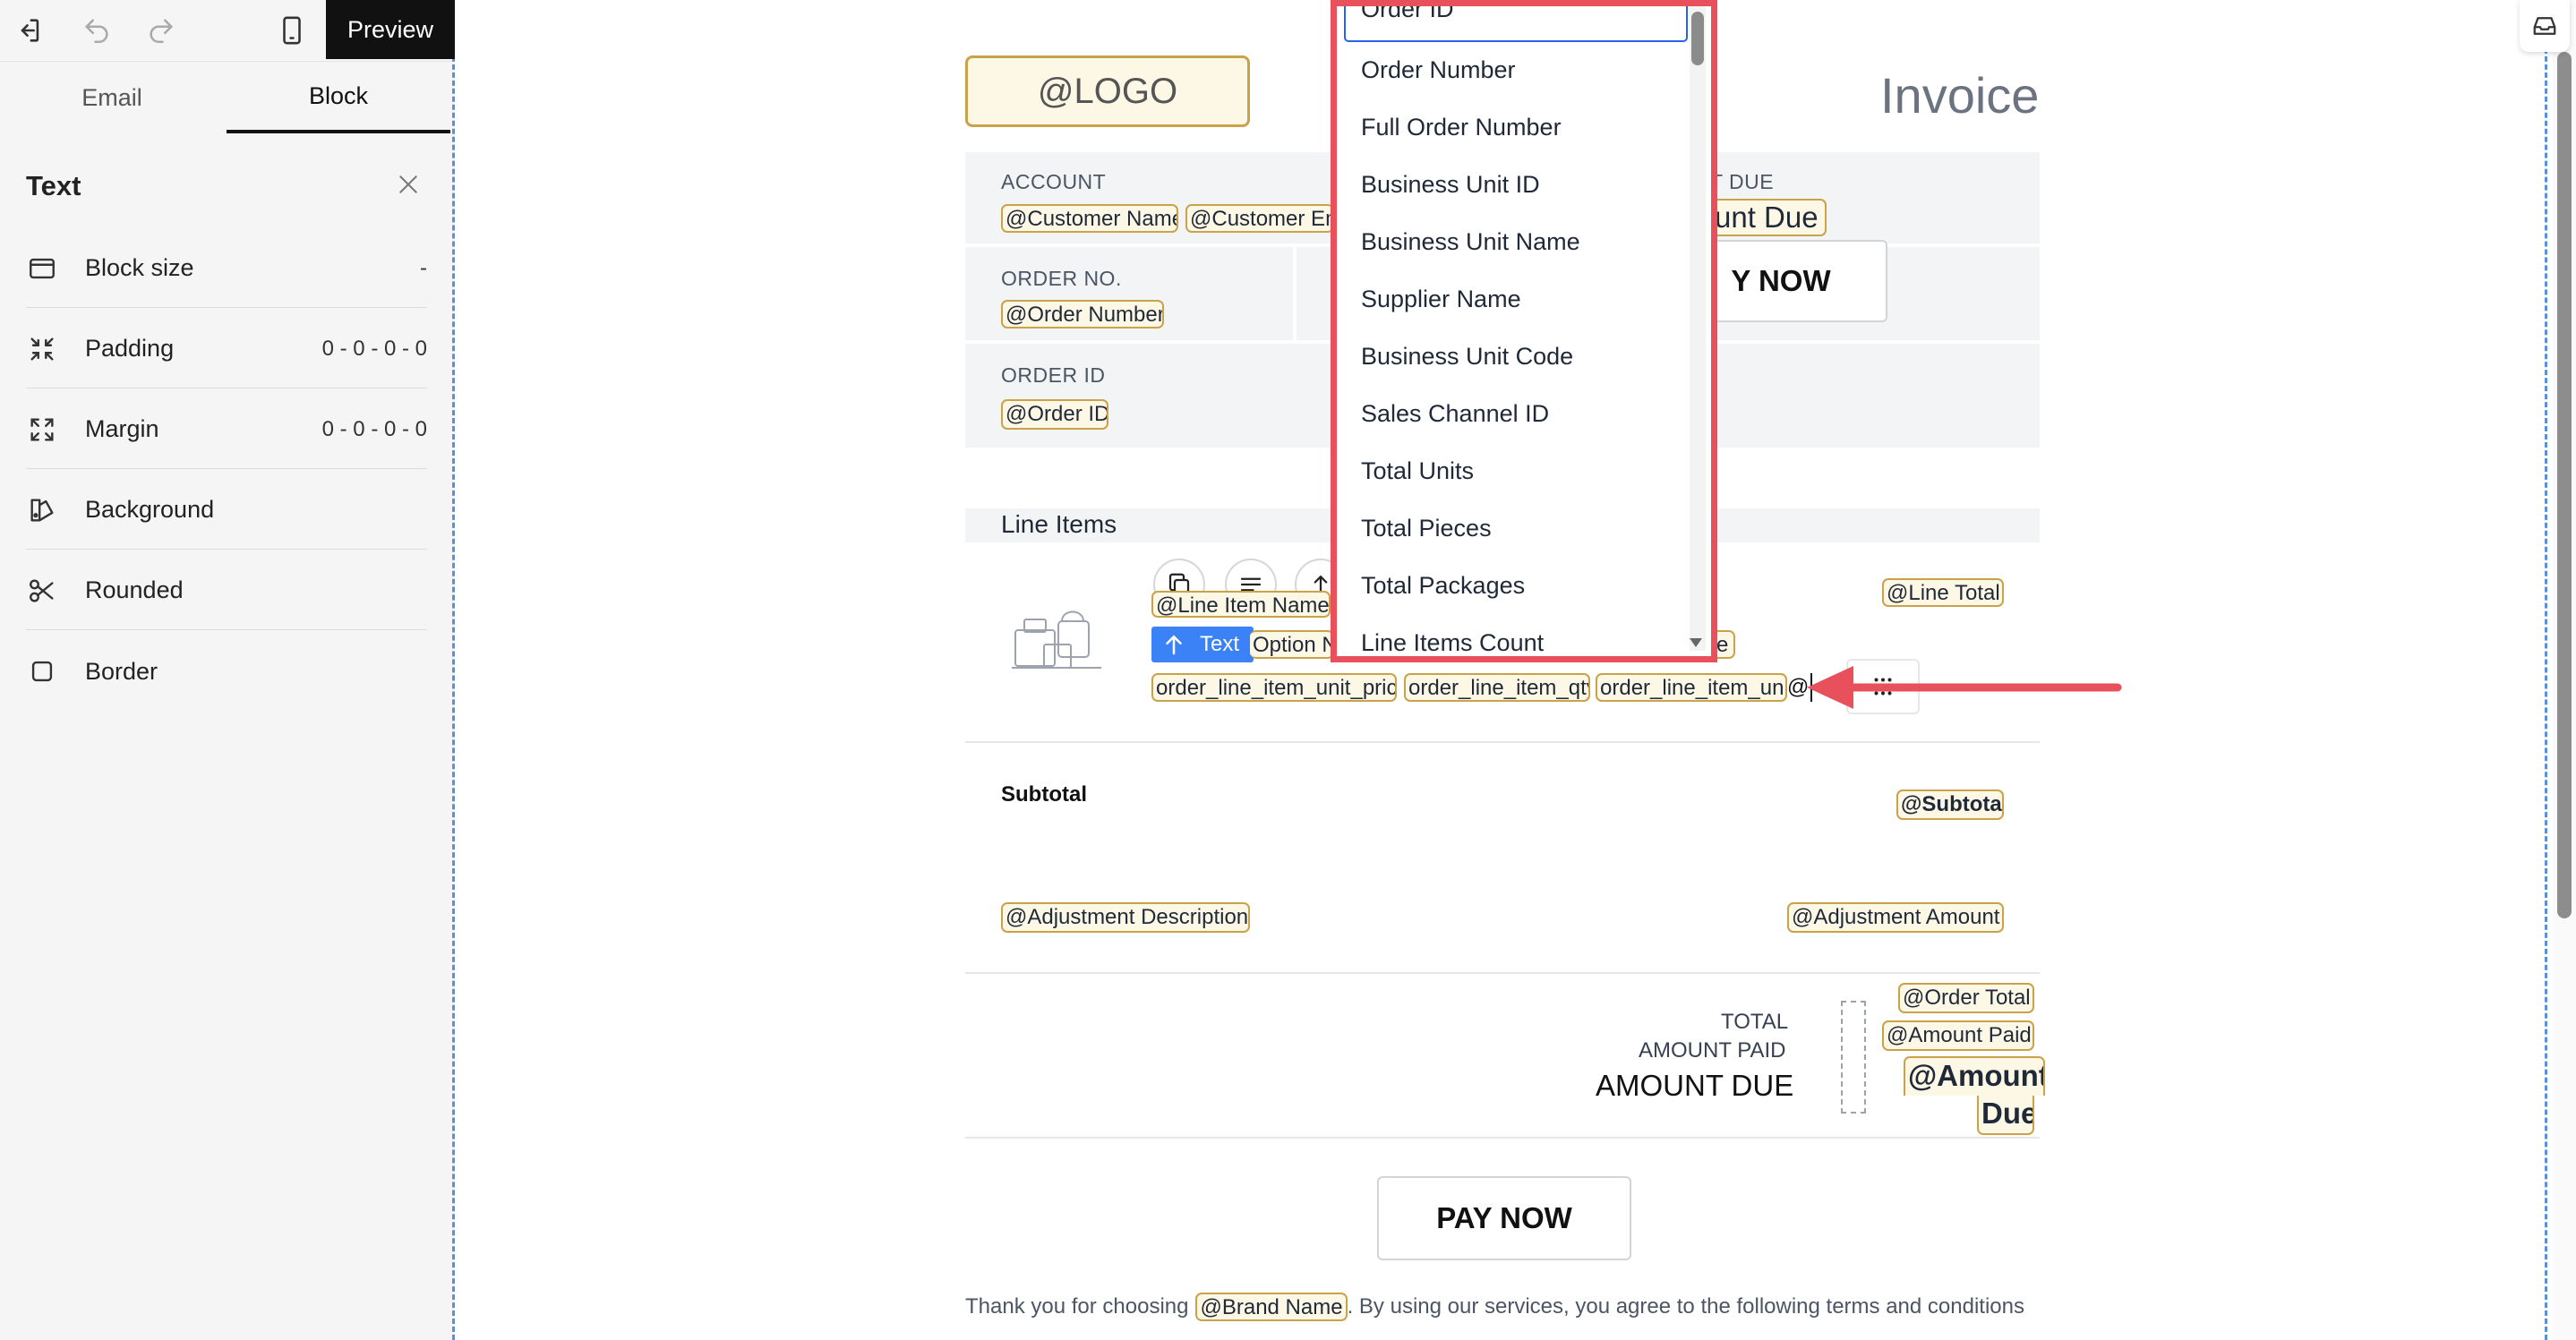 This screenshot has height=1340, width=2576. What do you see at coordinates (1966, 998) in the screenshot?
I see `order-total-chip: @Order Total` at bounding box center [1966, 998].